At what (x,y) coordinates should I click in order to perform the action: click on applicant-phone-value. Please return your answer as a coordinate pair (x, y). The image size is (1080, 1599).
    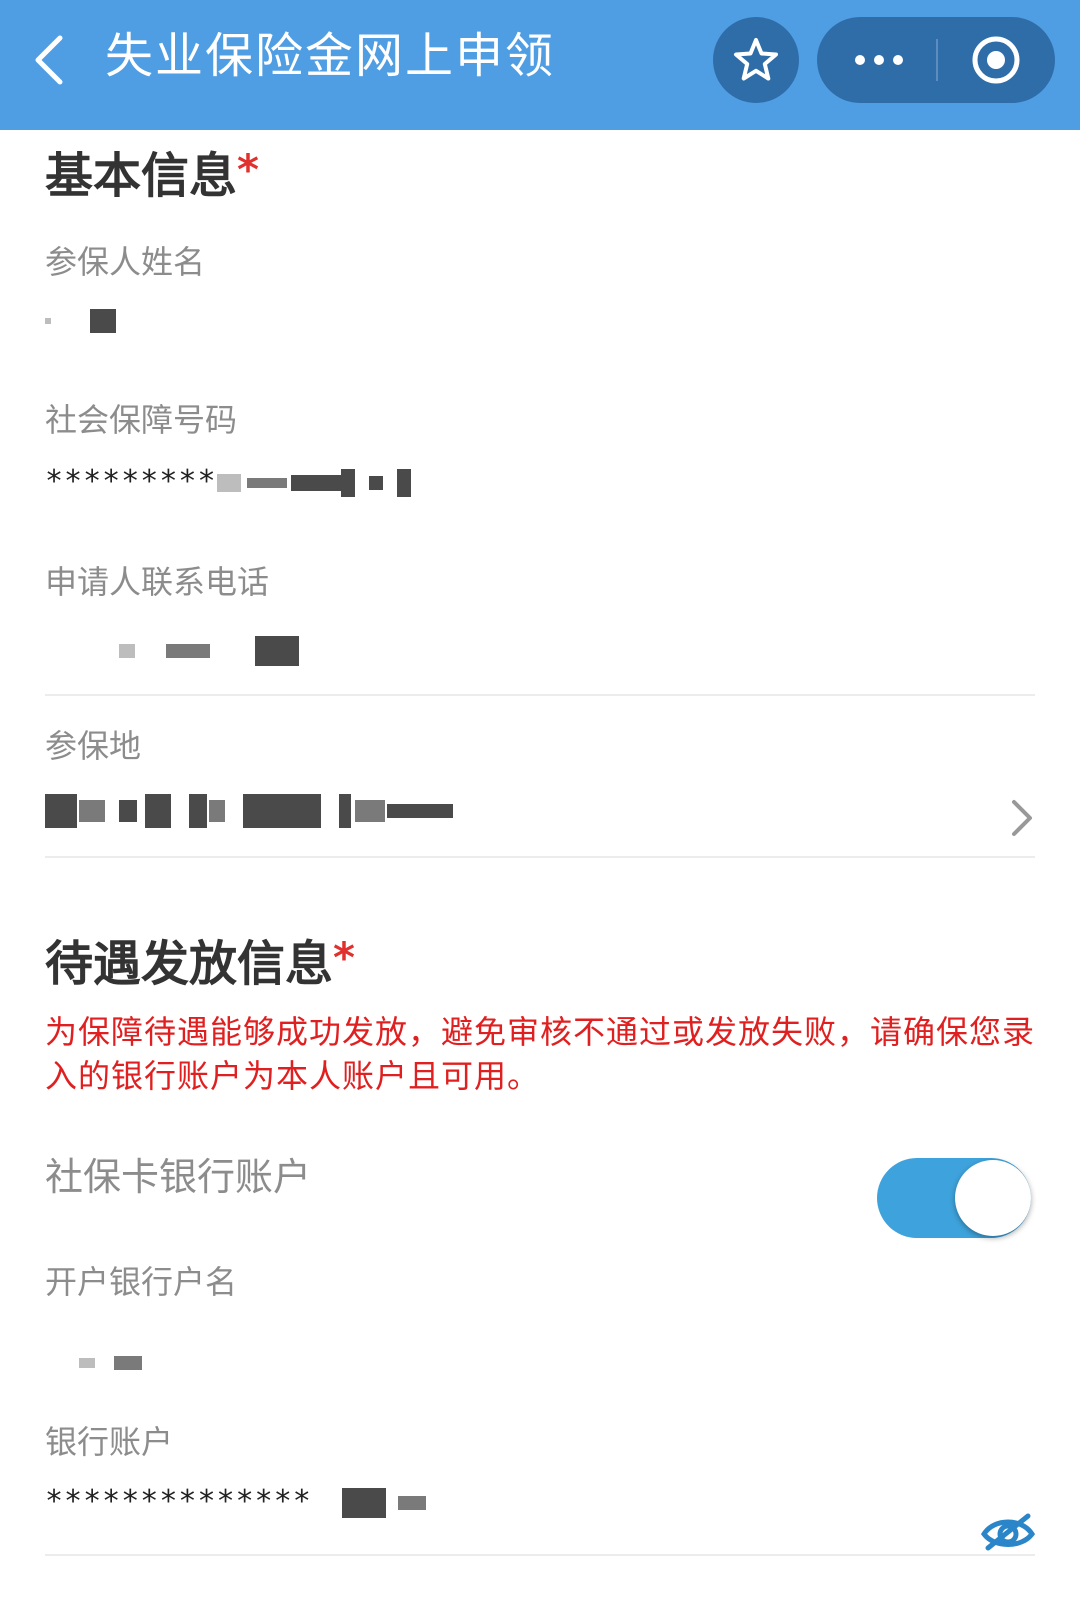
    Looking at the image, I should click on (172, 650).